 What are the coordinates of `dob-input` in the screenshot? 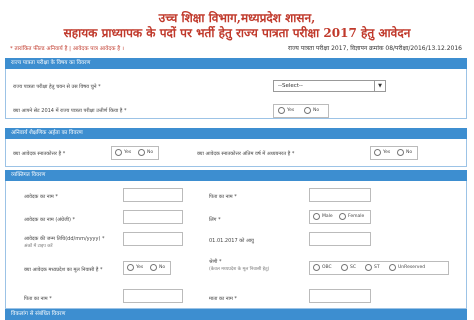 It's located at (153, 239).